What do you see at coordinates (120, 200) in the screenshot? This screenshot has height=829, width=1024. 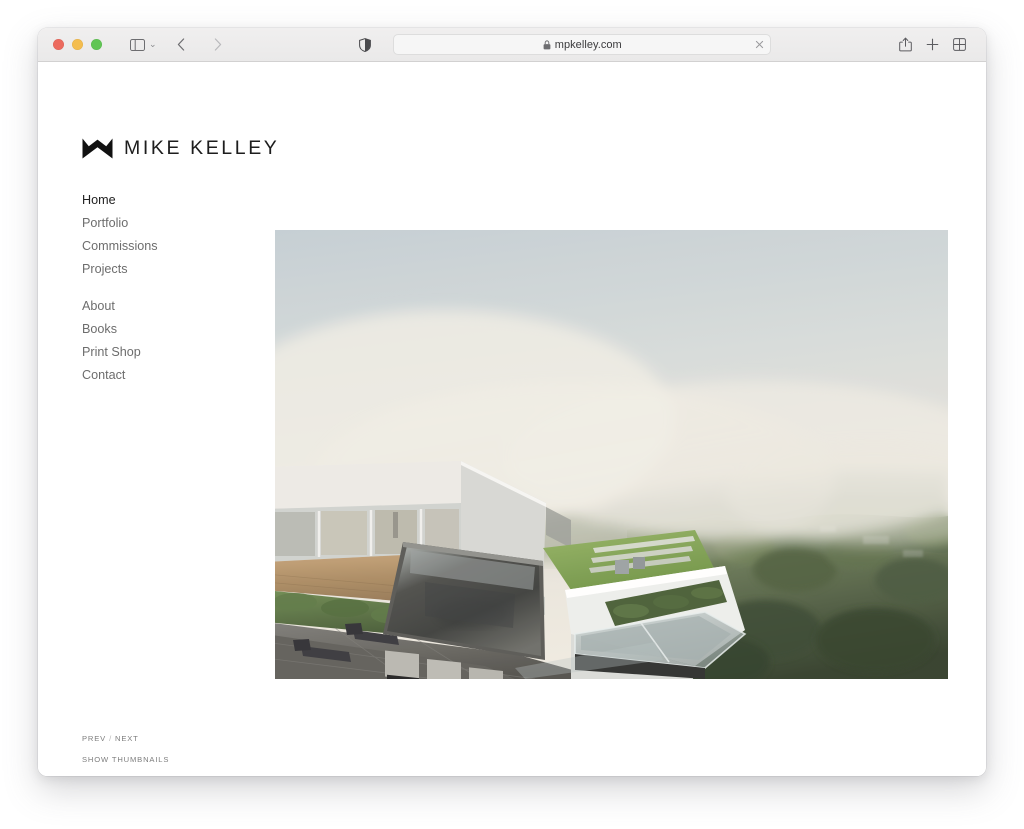 I see `nav-item-home: Home` at bounding box center [120, 200].